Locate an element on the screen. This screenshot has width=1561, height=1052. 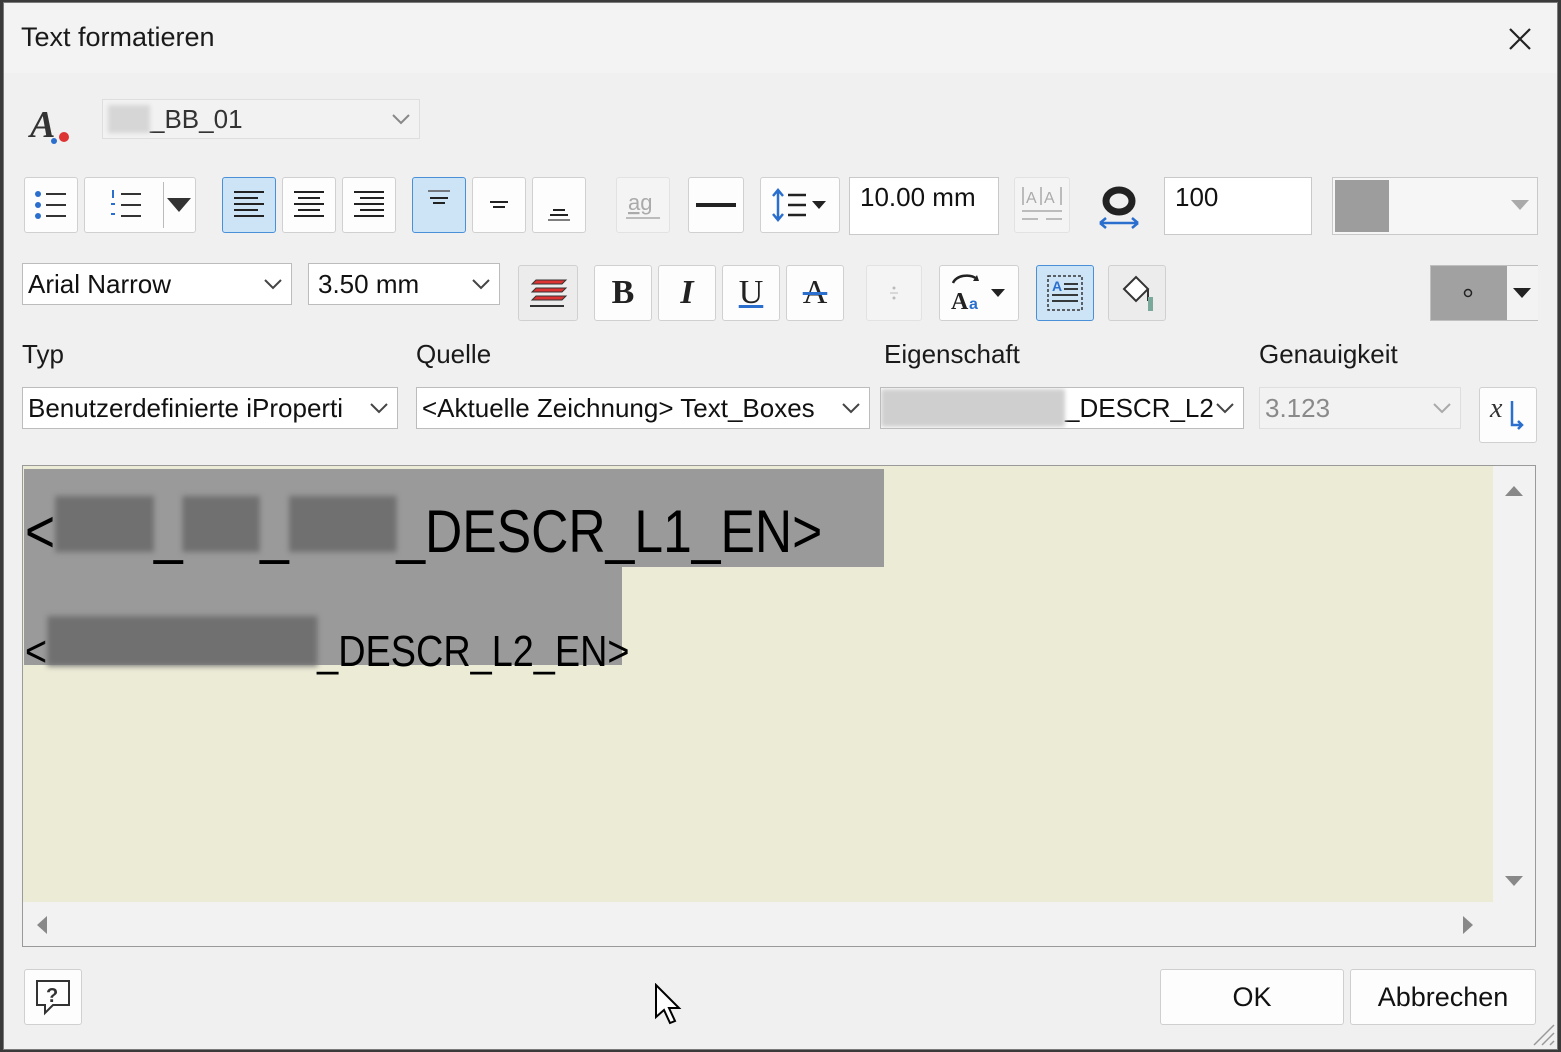
numbered-list-button is located at coordinates (140, 205).